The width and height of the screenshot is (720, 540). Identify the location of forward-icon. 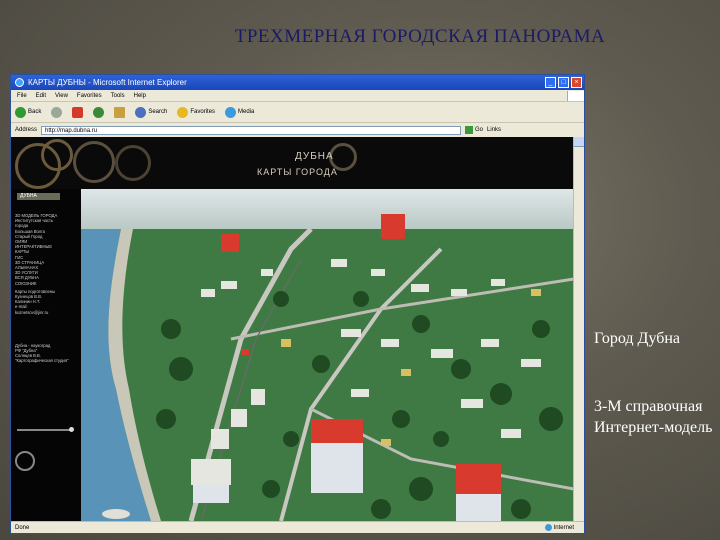
(57, 112).